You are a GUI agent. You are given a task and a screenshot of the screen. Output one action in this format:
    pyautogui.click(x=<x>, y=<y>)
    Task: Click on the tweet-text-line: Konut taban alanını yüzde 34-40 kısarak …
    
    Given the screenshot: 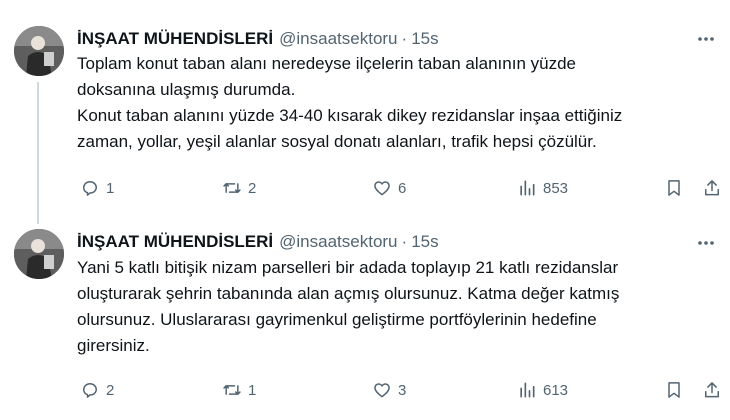 What is the action you would take?
    pyautogui.click(x=350, y=115)
    